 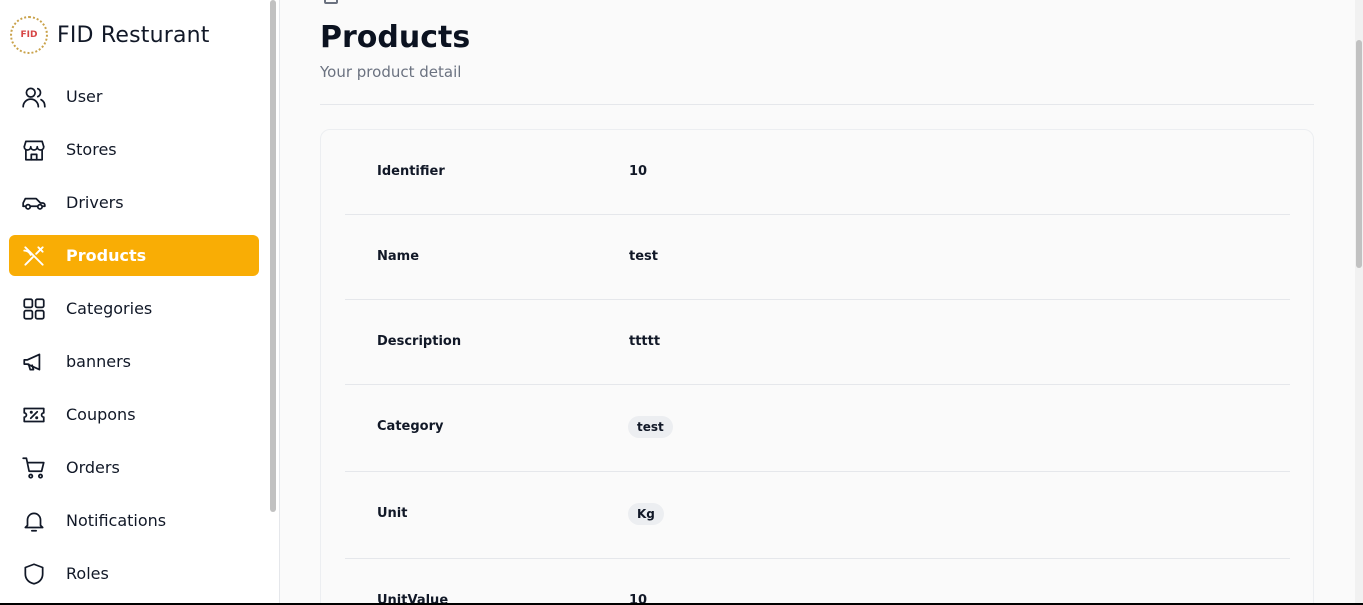 What do you see at coordinates (646, 514) in the screenshot?
I see `unit-badge: Kg` at bounding box center [646, 514].